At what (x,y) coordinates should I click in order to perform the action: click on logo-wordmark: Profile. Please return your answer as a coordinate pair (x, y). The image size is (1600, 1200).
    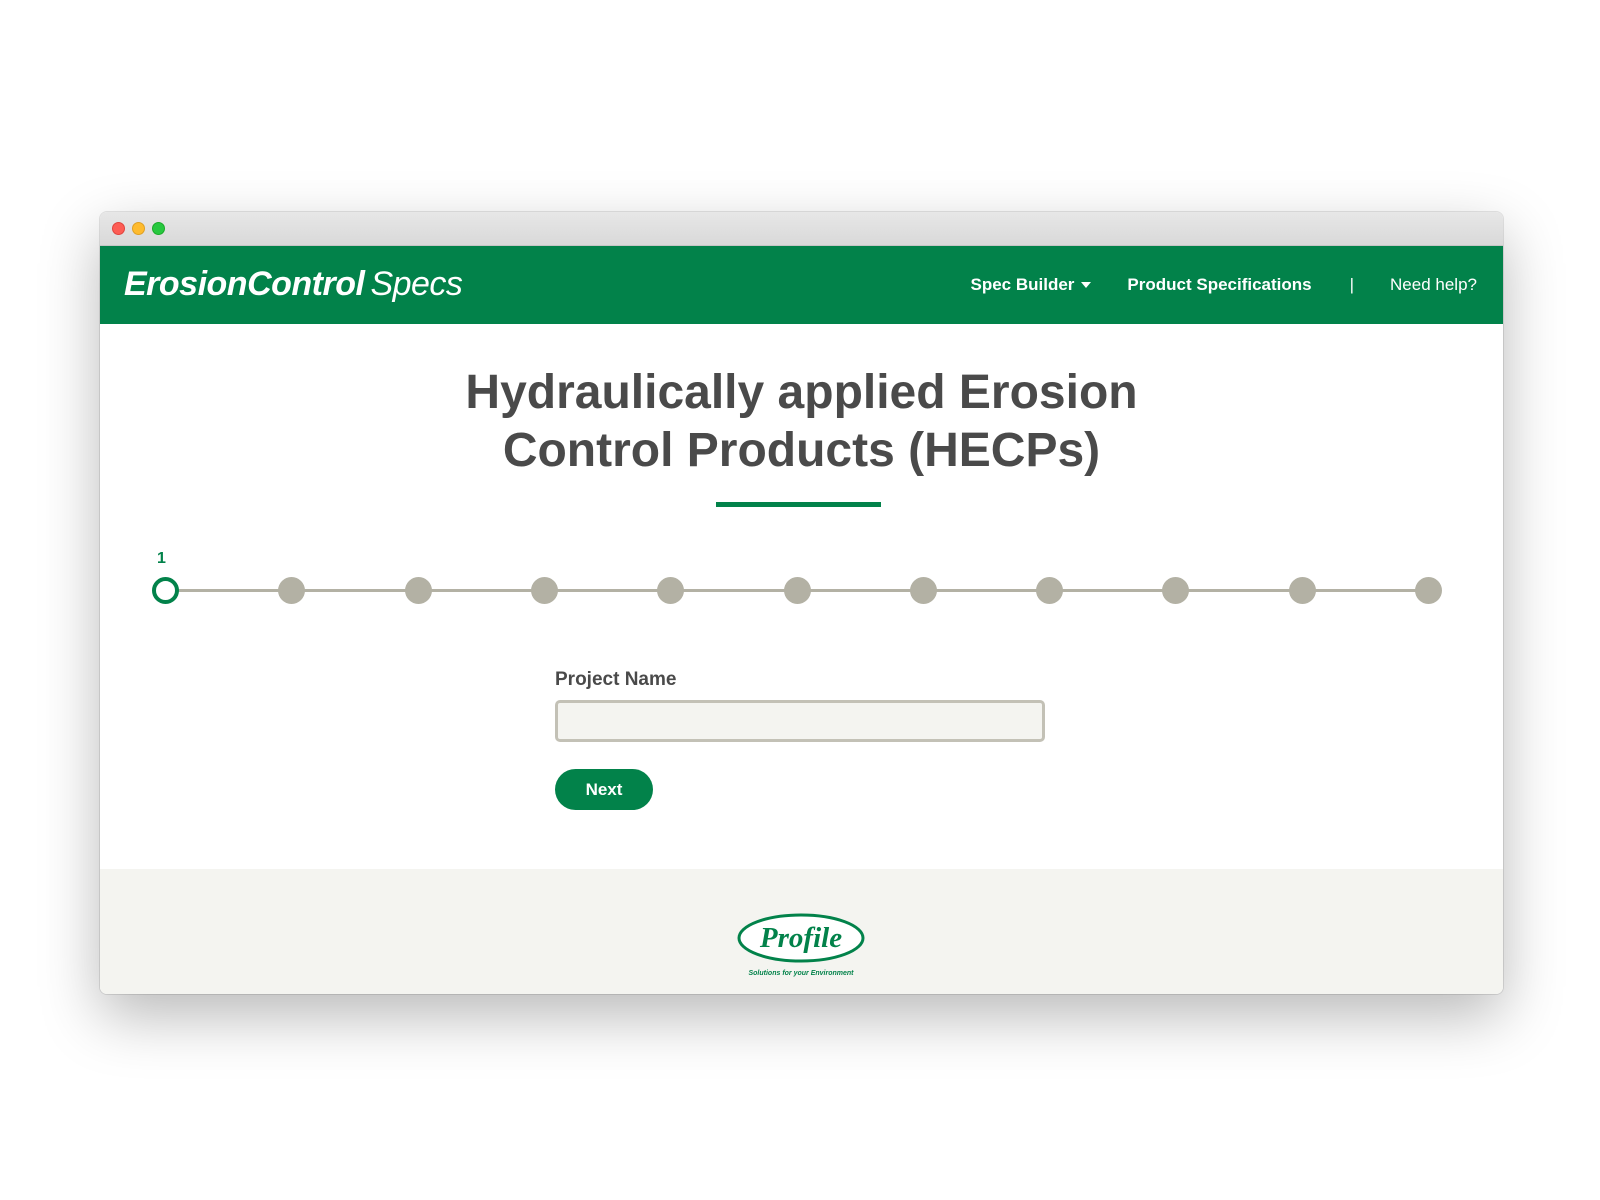
    Looking at the image, I should click on (800, 938).